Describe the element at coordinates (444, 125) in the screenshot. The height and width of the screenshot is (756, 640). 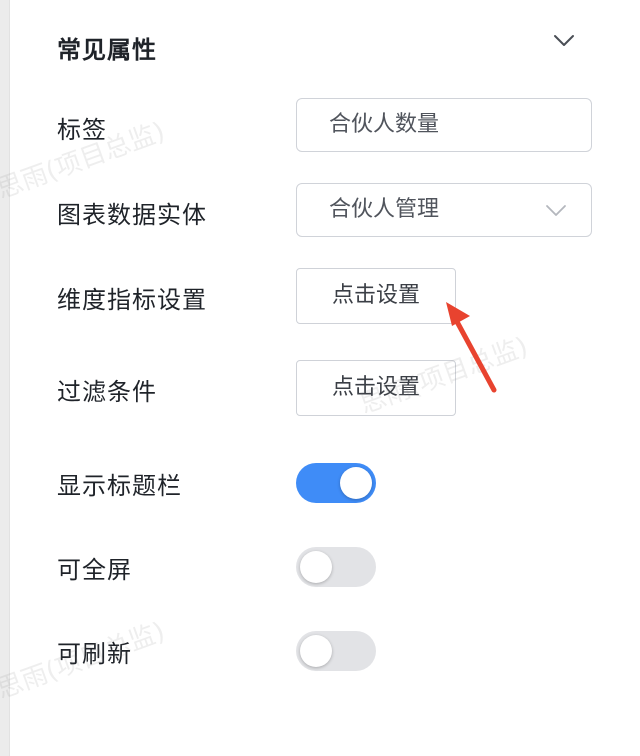
I see `tag-input: 合伙人数量` at that location.